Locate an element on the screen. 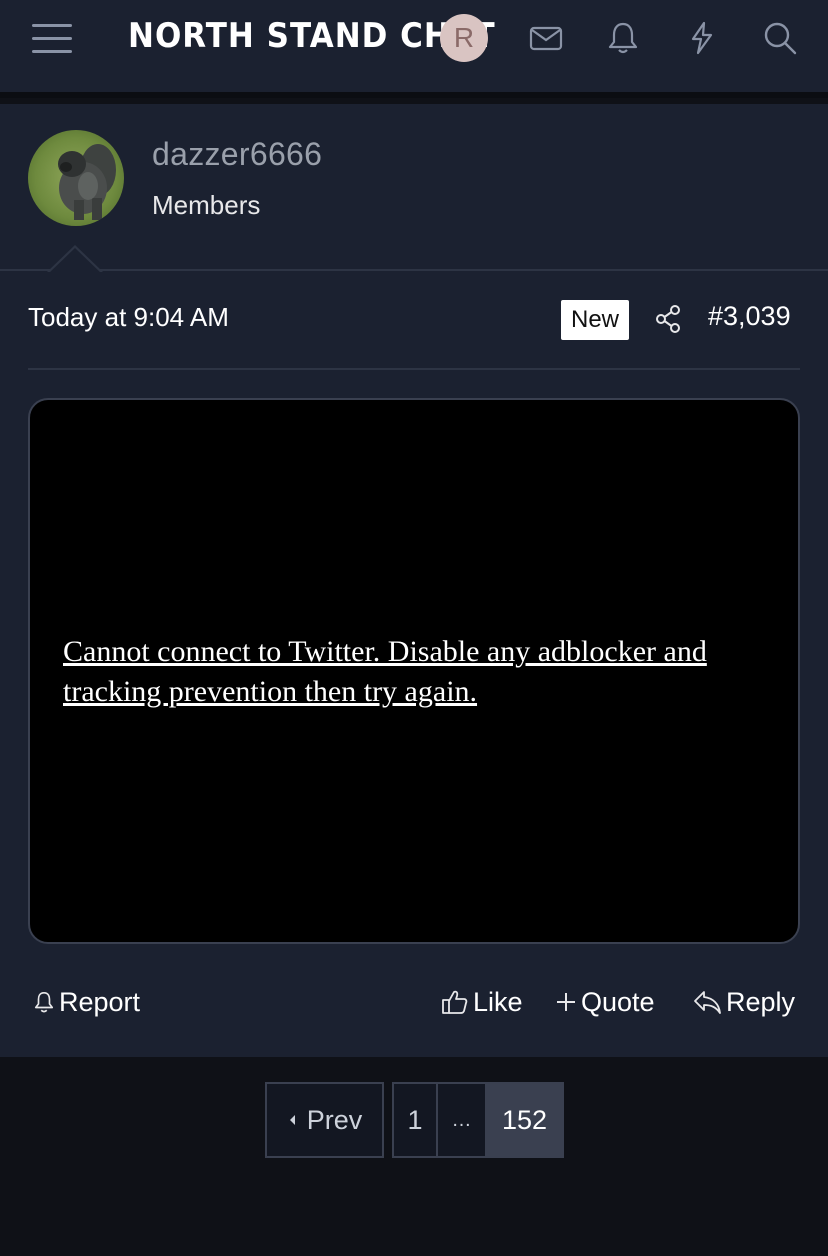 The image size is (828, 1256). inbox-icon is located at coordinates (546, 38).